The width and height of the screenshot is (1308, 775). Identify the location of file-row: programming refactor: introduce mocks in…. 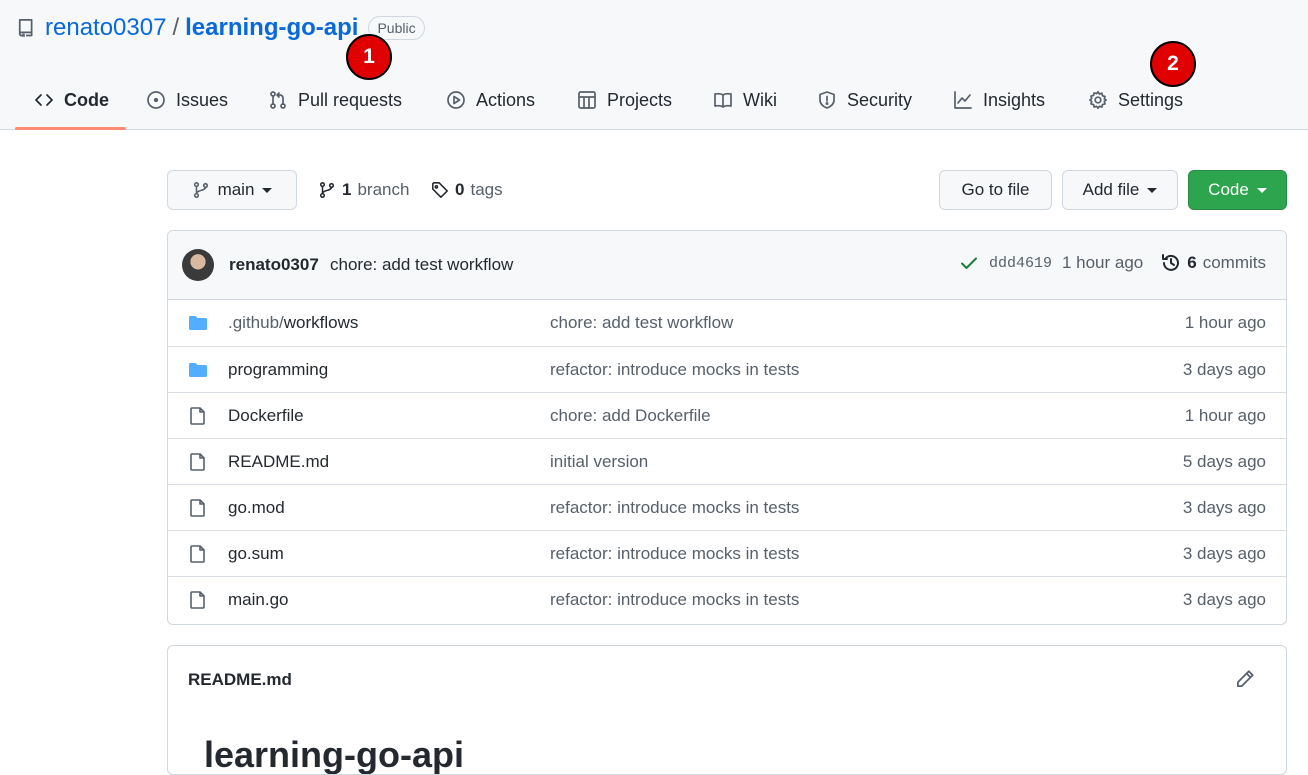
(727, 369).